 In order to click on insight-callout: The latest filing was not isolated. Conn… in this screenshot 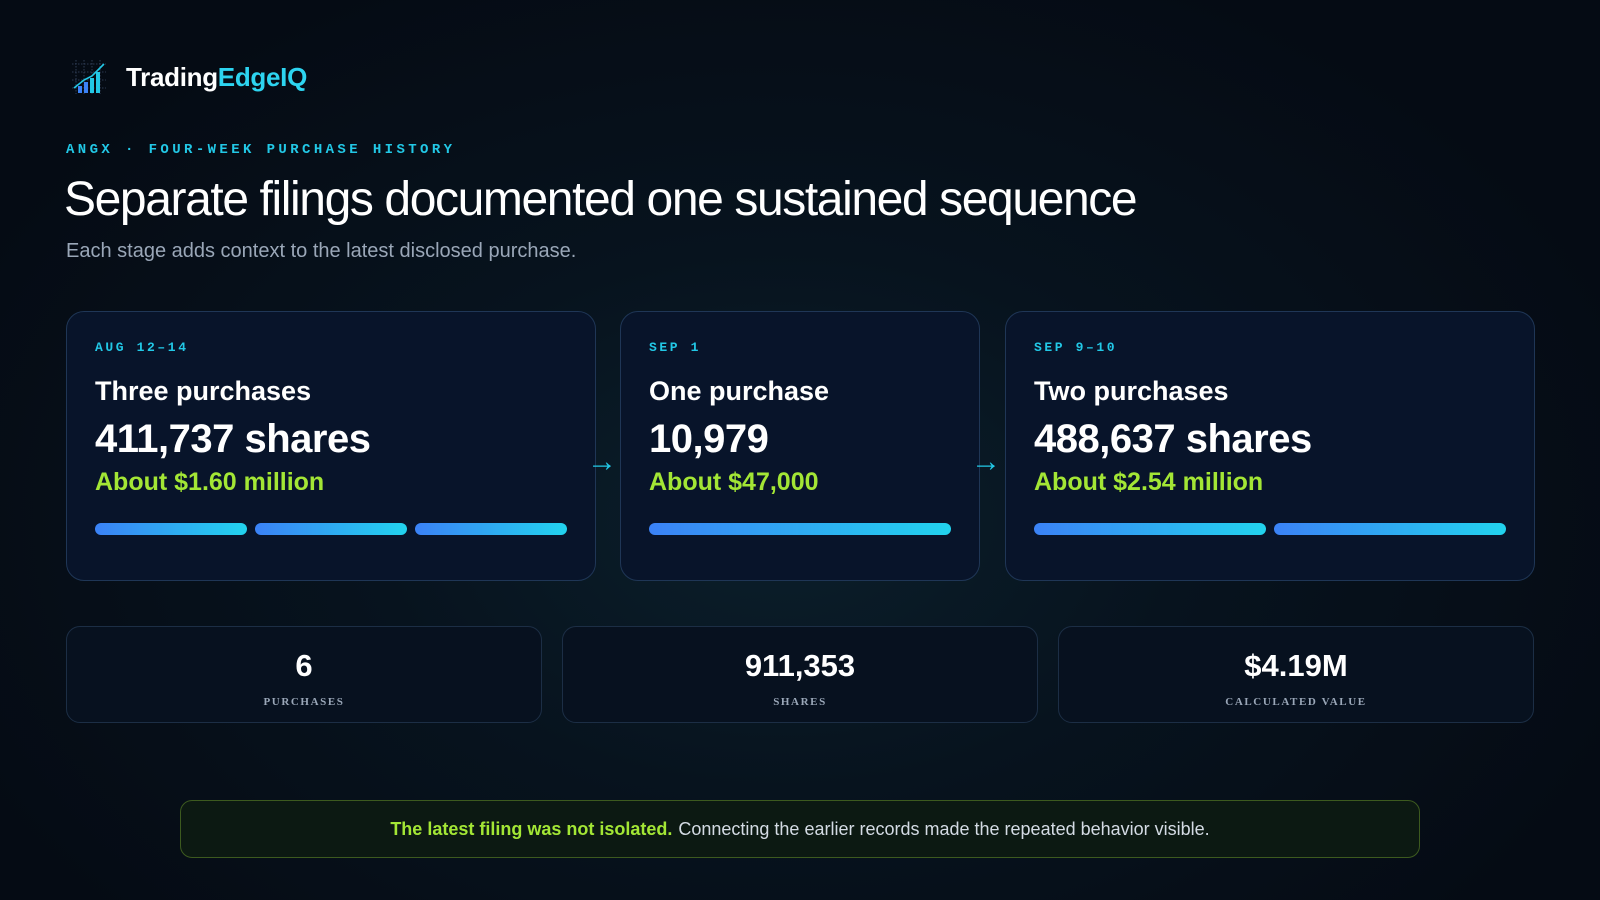, I will do `click(800, 829)`.